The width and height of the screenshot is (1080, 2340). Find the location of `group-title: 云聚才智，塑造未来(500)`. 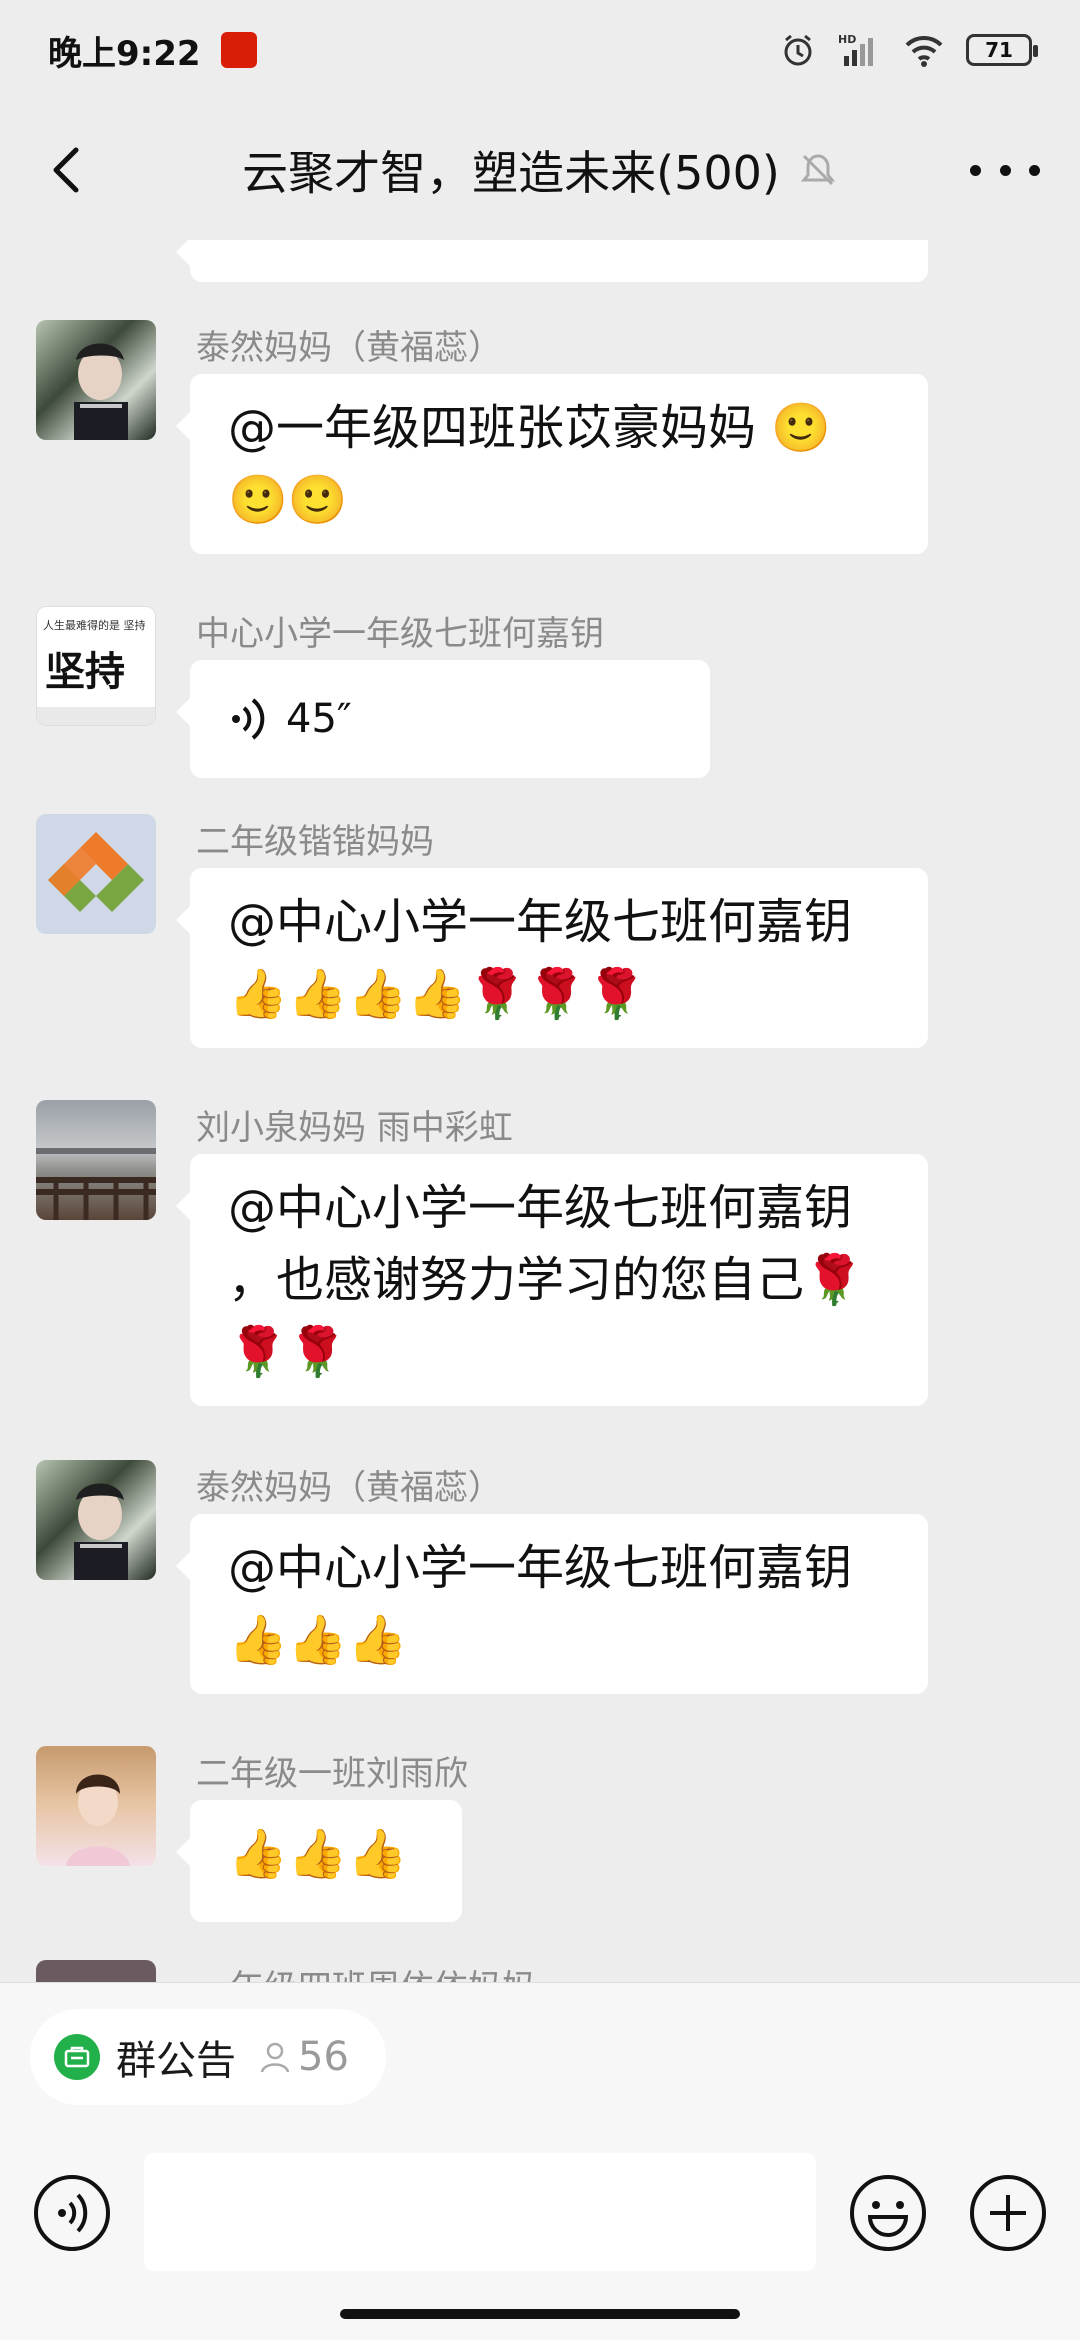

group-title: 云聚才智，塑造未来(500) is located at coordinates (511, 173).